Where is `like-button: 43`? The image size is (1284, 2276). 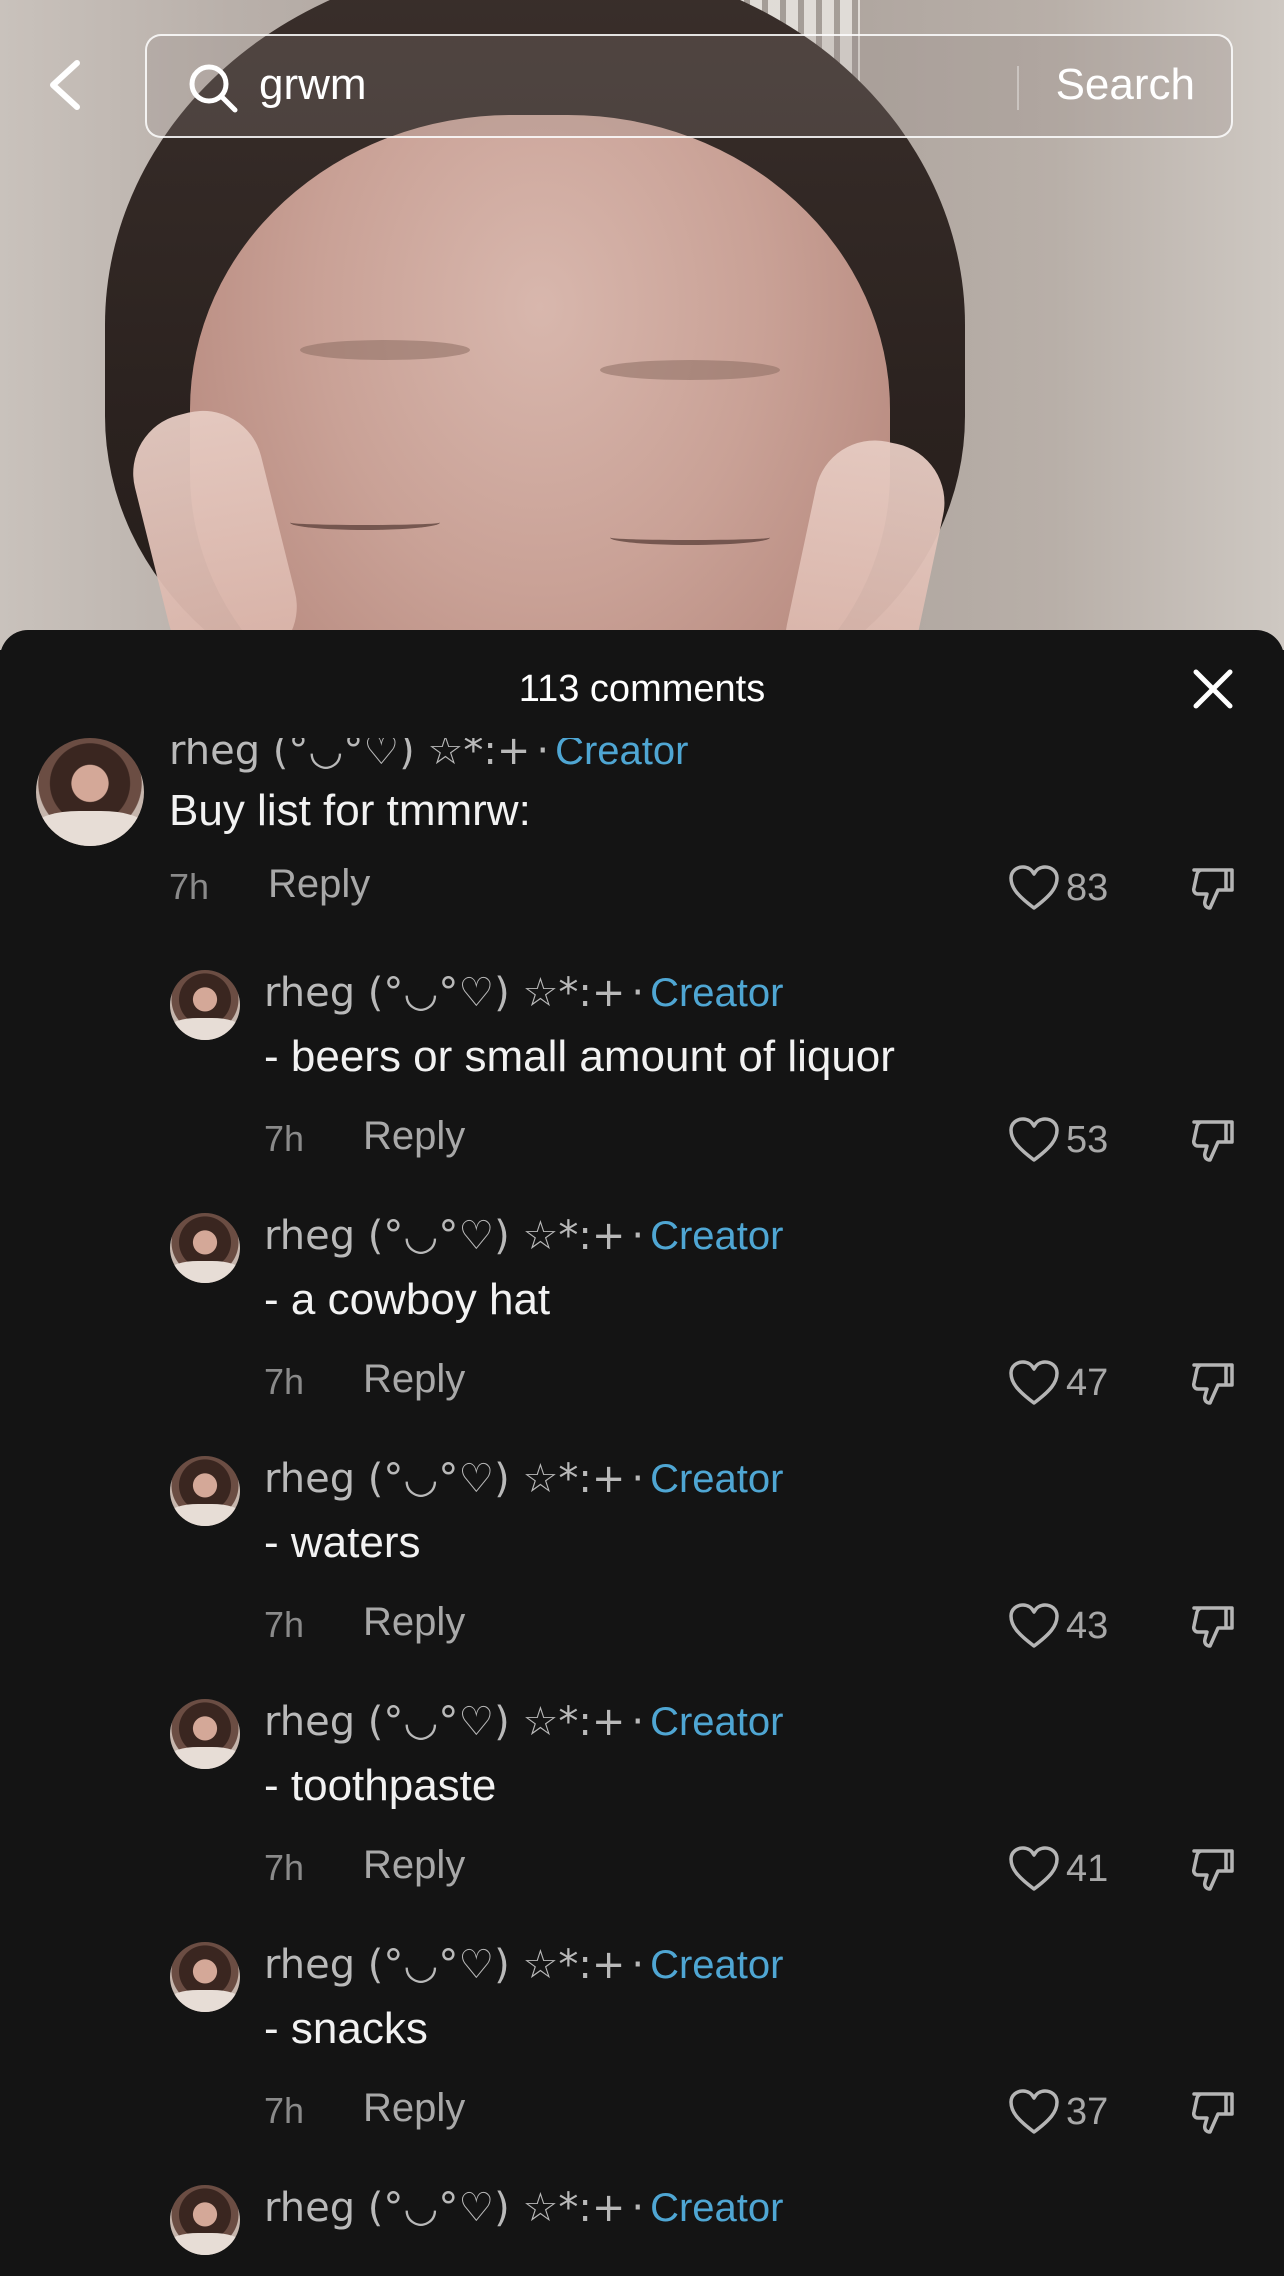 like-button: 43 is located at coordinates (1083, 1626).